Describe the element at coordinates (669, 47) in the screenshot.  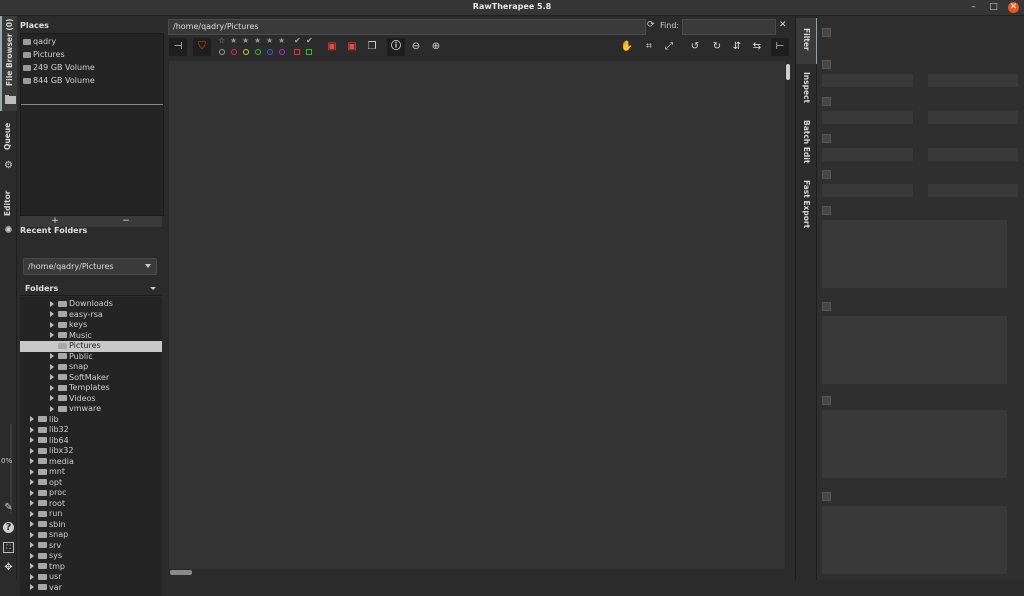
I see `resize-icon: ⤢` at that location.